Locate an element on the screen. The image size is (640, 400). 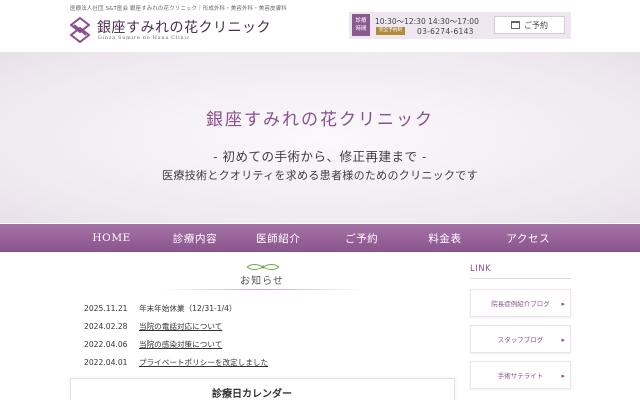
hero-description: 医療技術とクオリティを求める患者様のためのクリニックです is located at coordinates (320, 175).